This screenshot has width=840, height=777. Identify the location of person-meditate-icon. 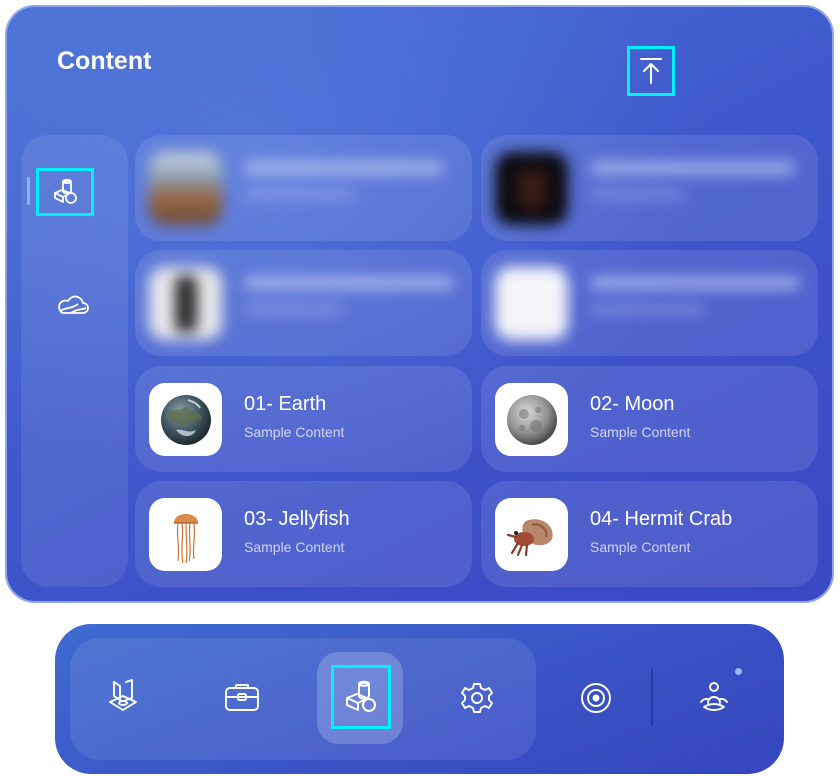
(714, 698).